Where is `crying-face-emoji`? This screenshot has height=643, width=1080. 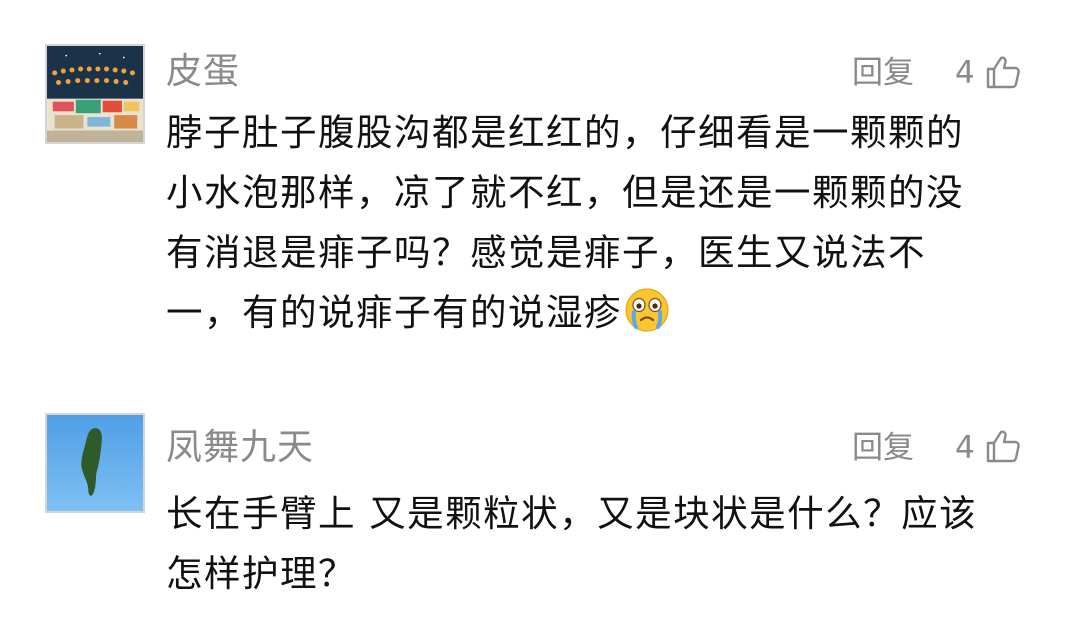 crying-face-emoji is located at coordinates (647, 310).